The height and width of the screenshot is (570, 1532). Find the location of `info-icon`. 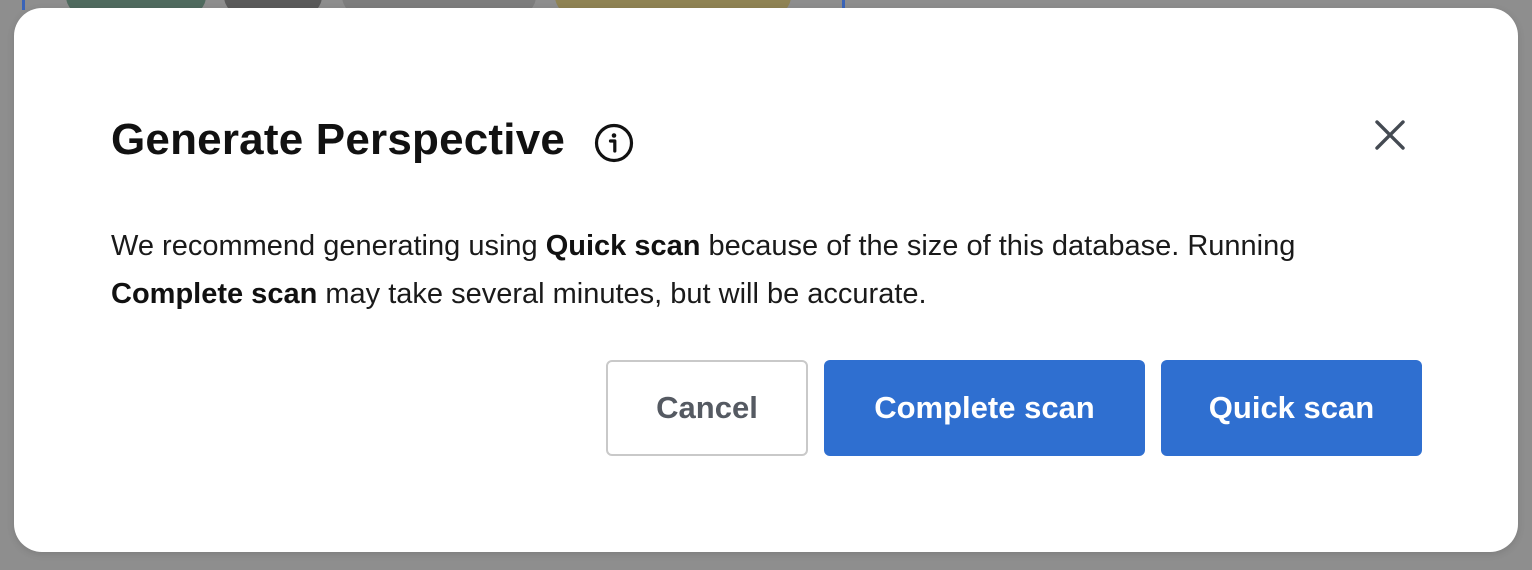

info-icon is located at coordinates (614, 143).